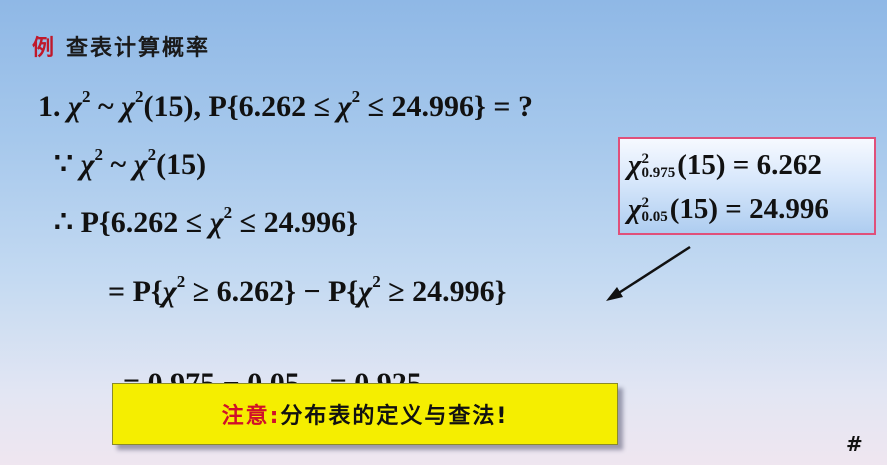  I want to click on note-label: 注意:, so click(251, 416).